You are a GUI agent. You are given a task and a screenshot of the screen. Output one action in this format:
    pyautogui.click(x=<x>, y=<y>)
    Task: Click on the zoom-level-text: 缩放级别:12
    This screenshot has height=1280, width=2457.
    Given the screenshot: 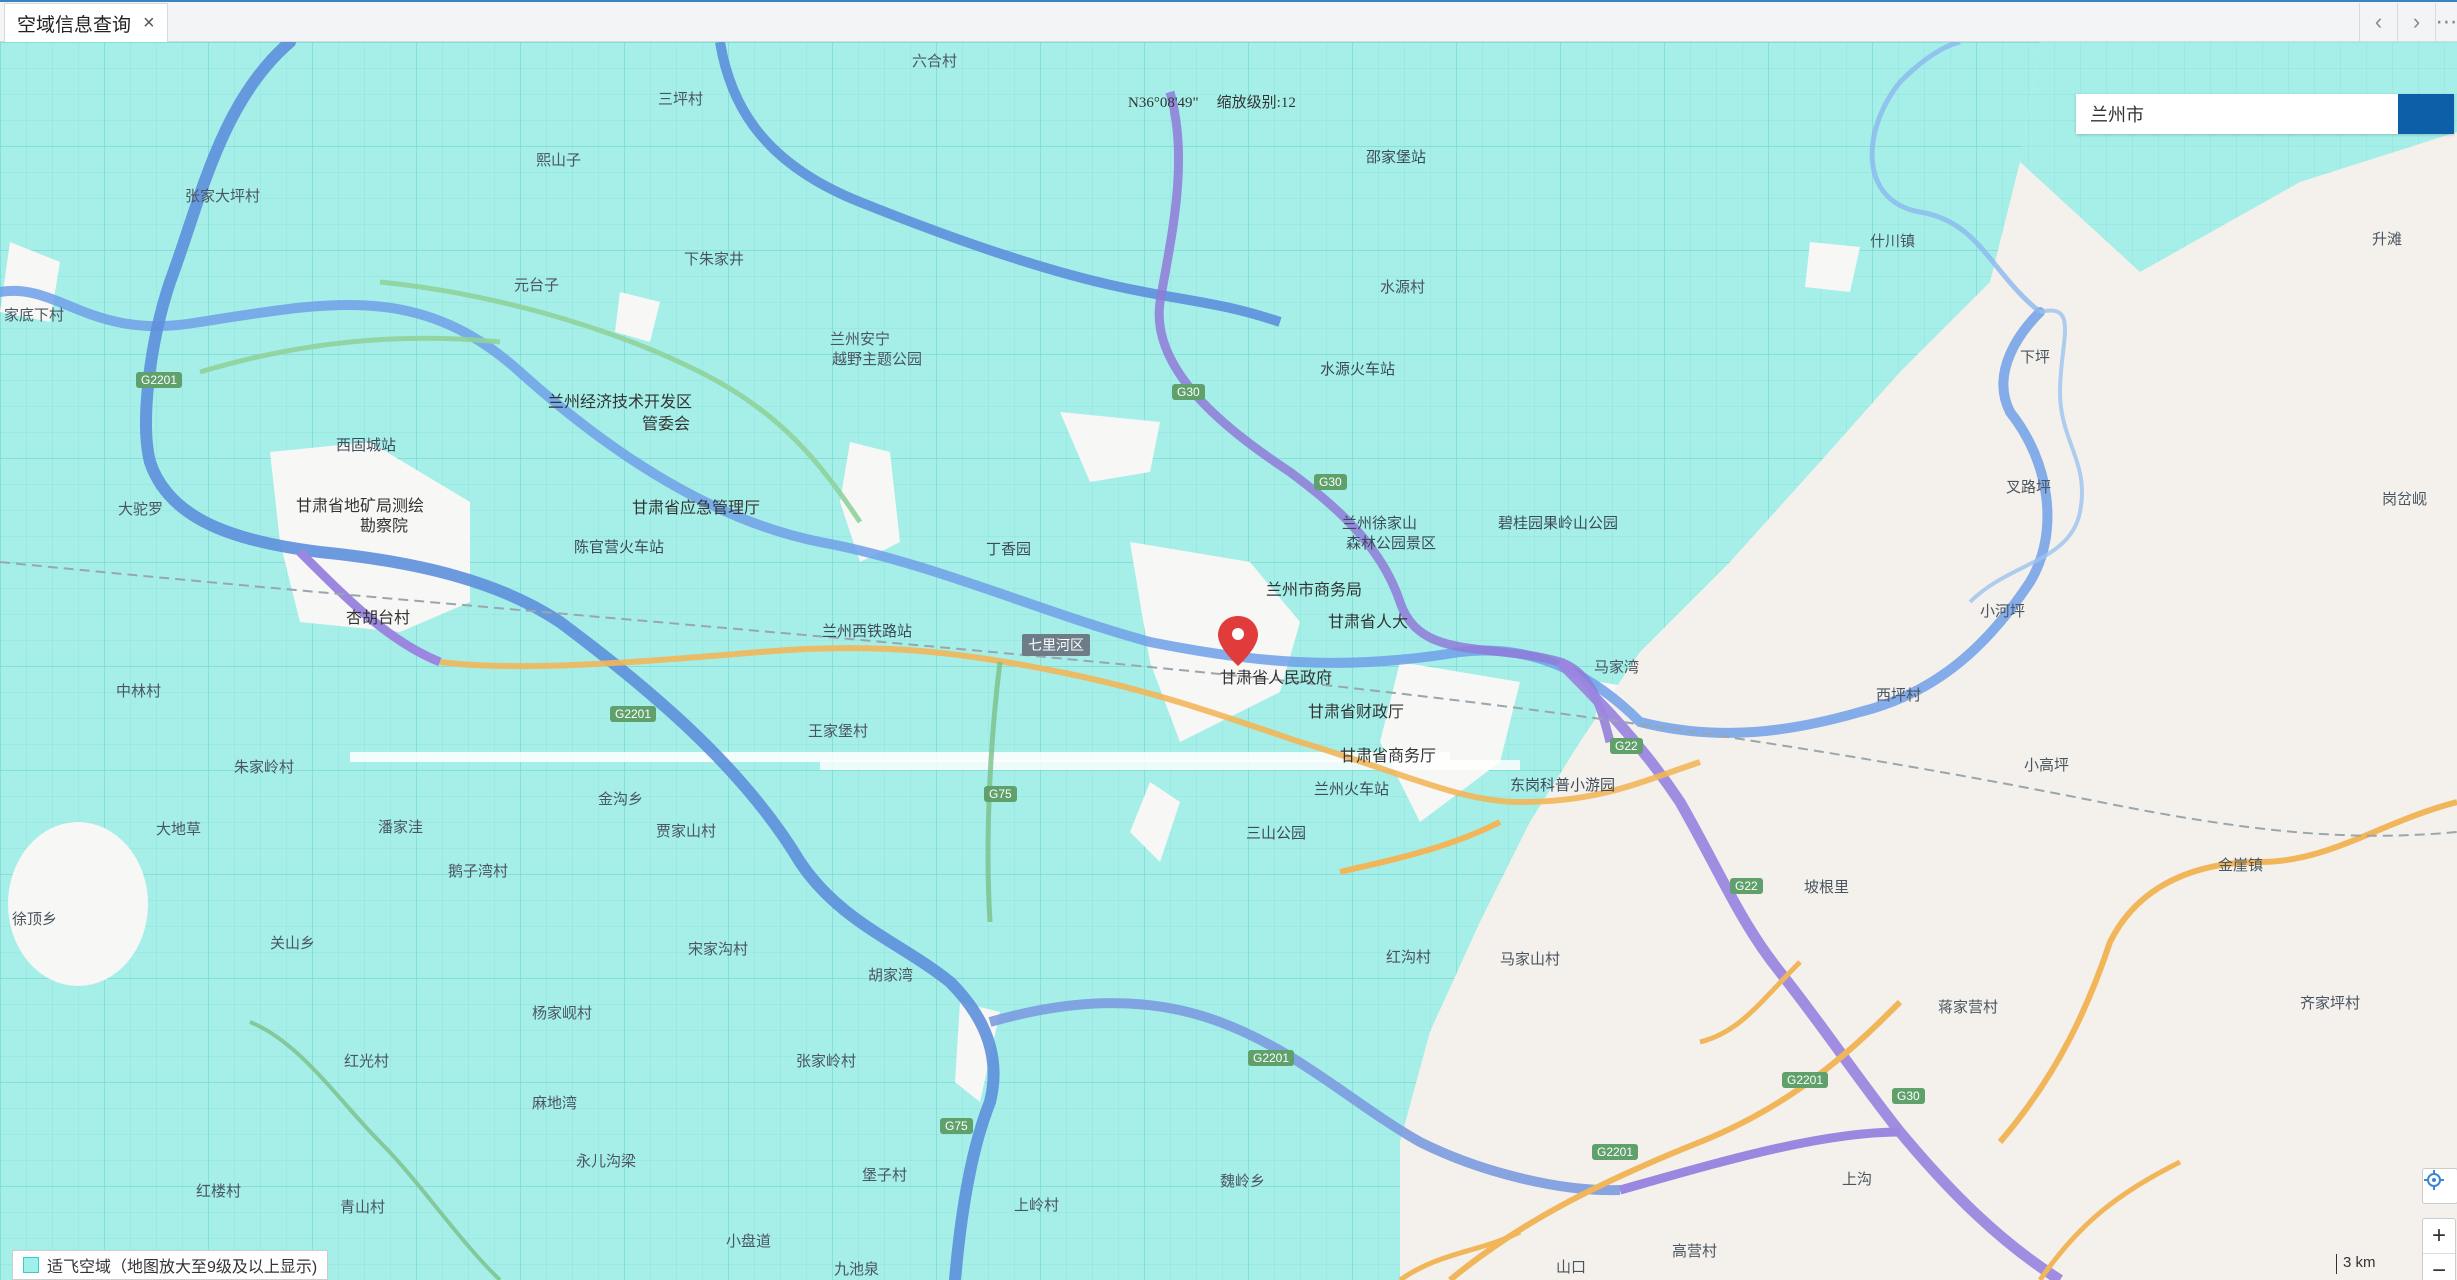 What is the action you would take?
    pyautogui.click(x=1256, y=103)
    